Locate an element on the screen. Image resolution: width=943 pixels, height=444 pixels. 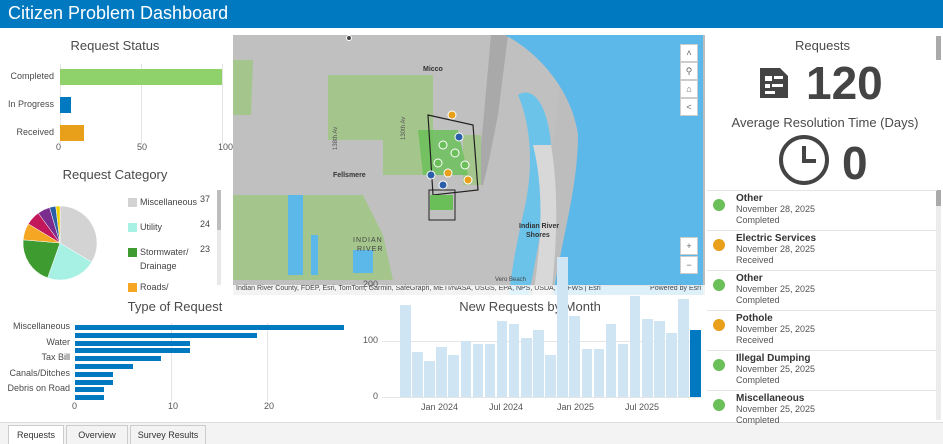
category-pie-chart is located at coordinates (60, 243).